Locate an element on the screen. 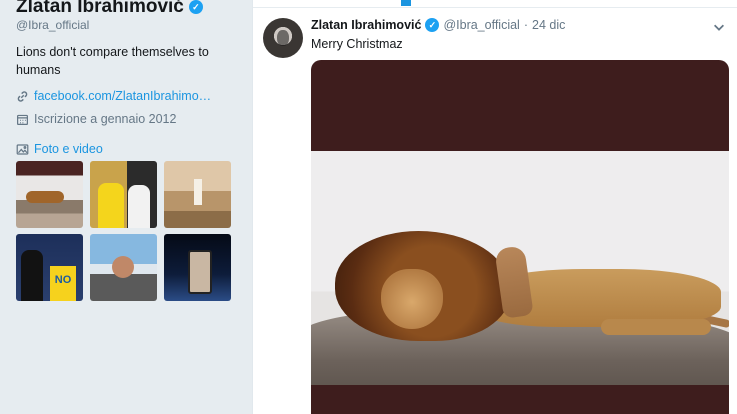 Image resolution: width=737 pixels, height=414 pixels. photos-videos-header: Foto e video is located at coordinates (59, 149).